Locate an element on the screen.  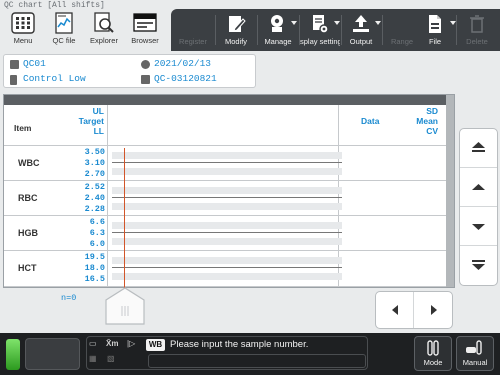
file-document-icon is located at coordinates (435, 24).